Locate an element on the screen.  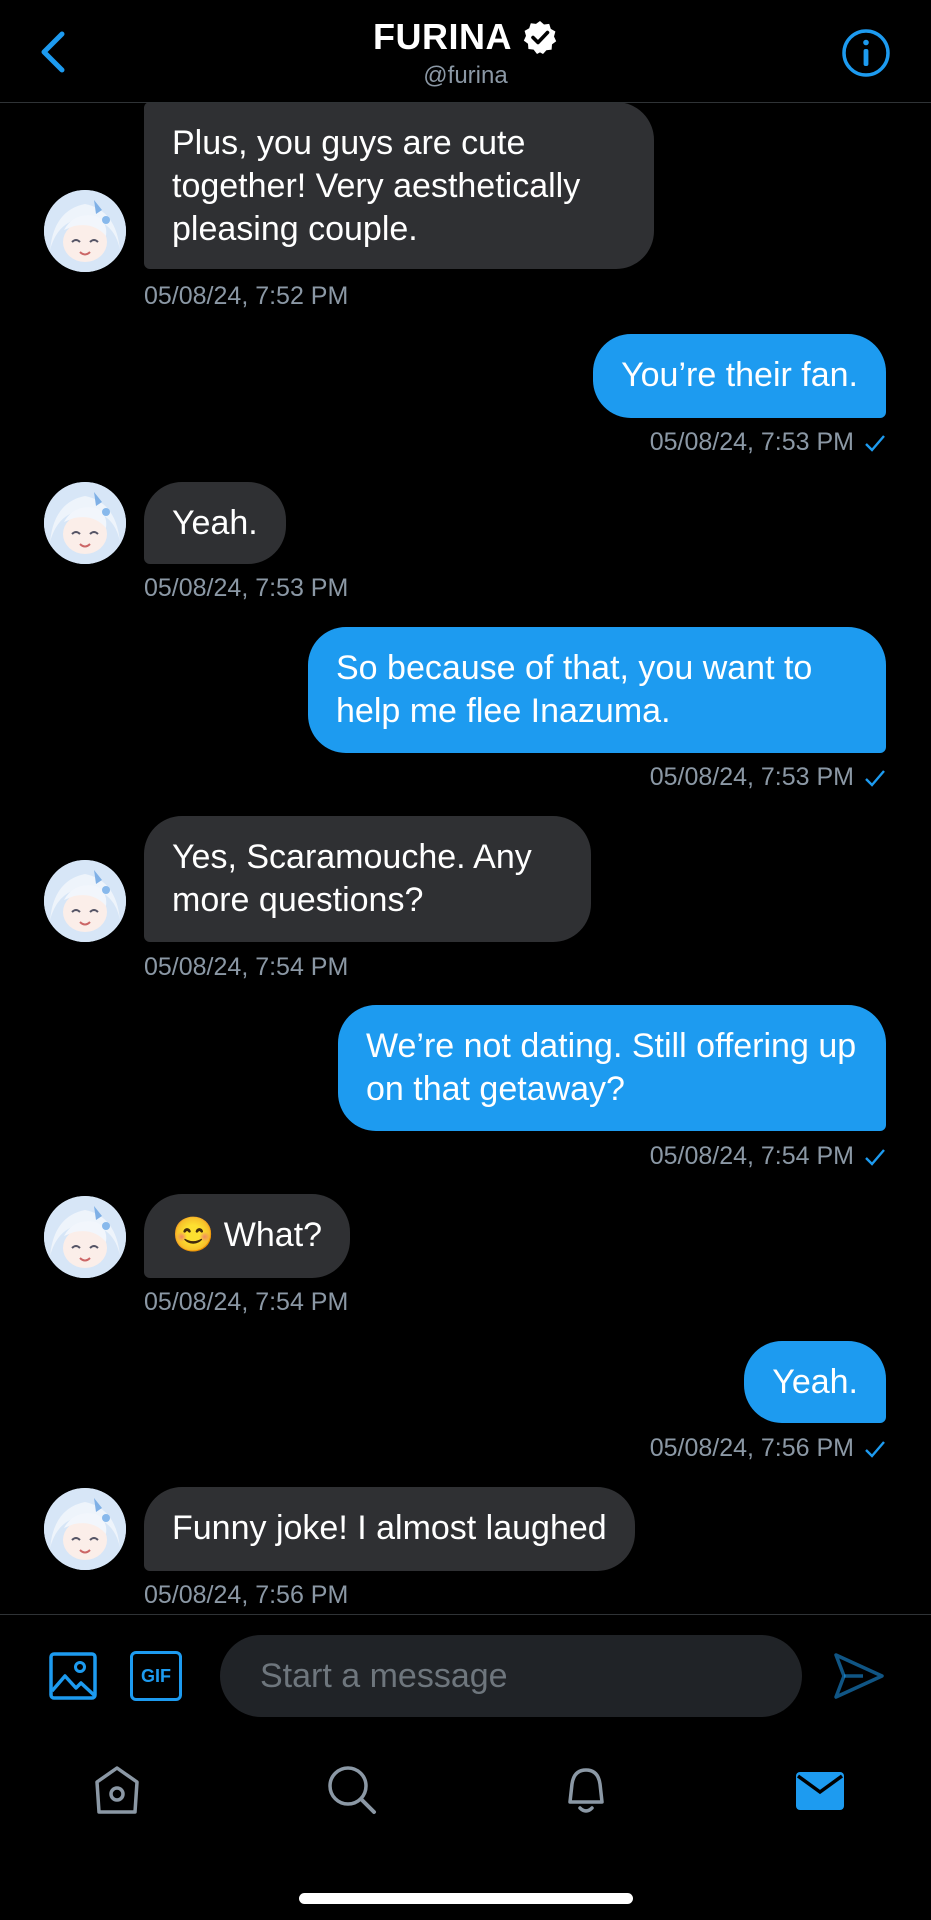
incoming-message-bubble: Funny joke! I almost laughed is located at coordinates (389, 1529).